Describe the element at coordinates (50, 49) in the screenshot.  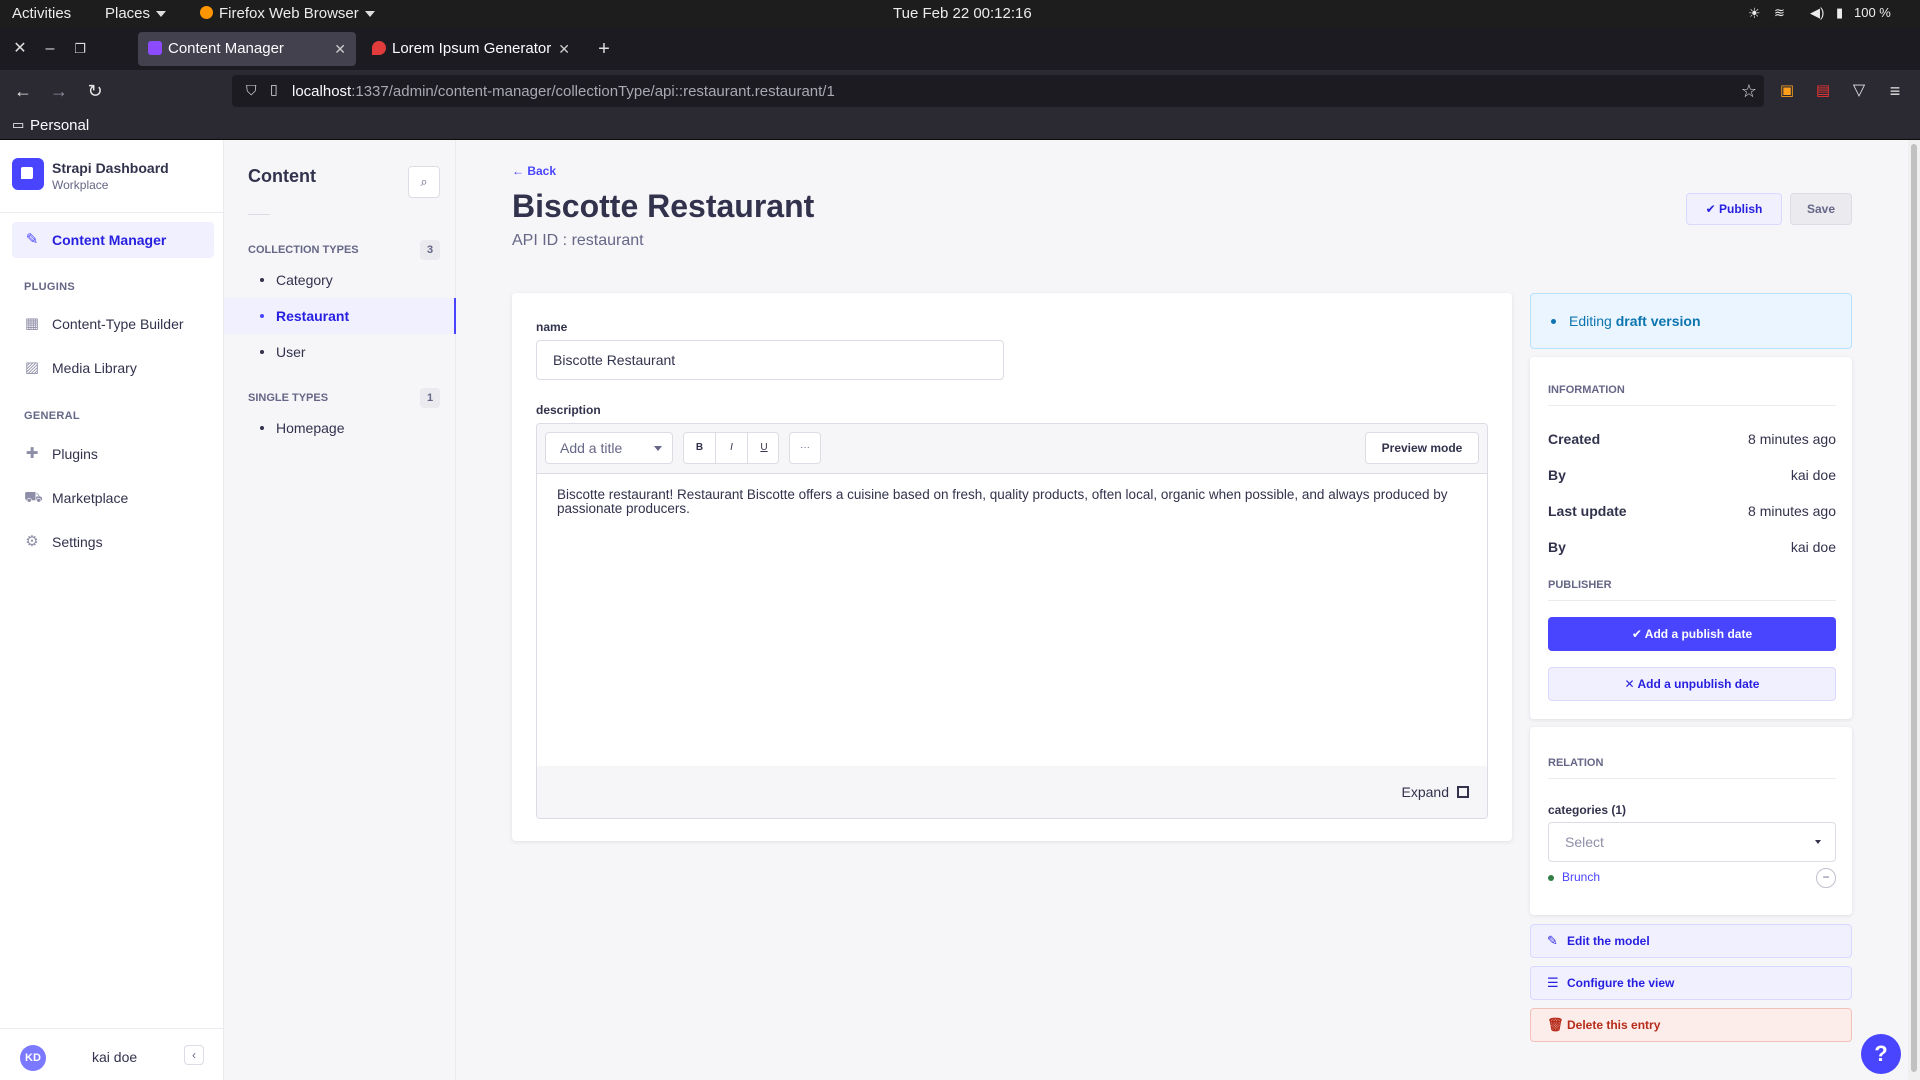
I see `minimize-window-icon: –` at that location.